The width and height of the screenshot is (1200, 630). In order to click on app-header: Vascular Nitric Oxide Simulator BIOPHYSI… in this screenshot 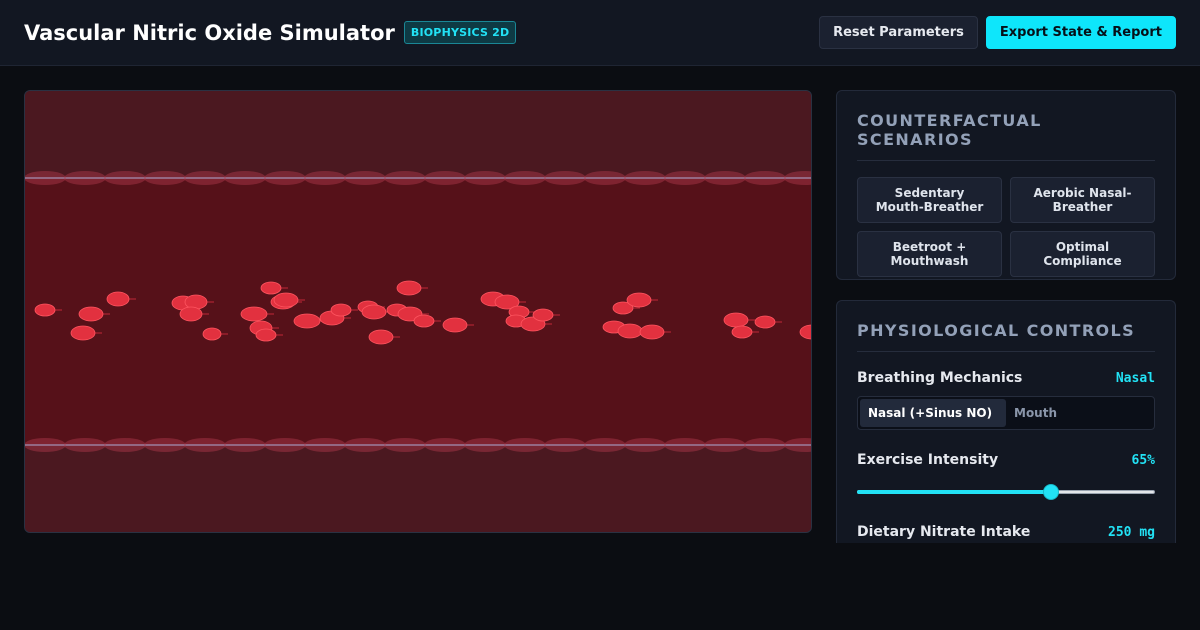, I will do `click(600, 33)`.